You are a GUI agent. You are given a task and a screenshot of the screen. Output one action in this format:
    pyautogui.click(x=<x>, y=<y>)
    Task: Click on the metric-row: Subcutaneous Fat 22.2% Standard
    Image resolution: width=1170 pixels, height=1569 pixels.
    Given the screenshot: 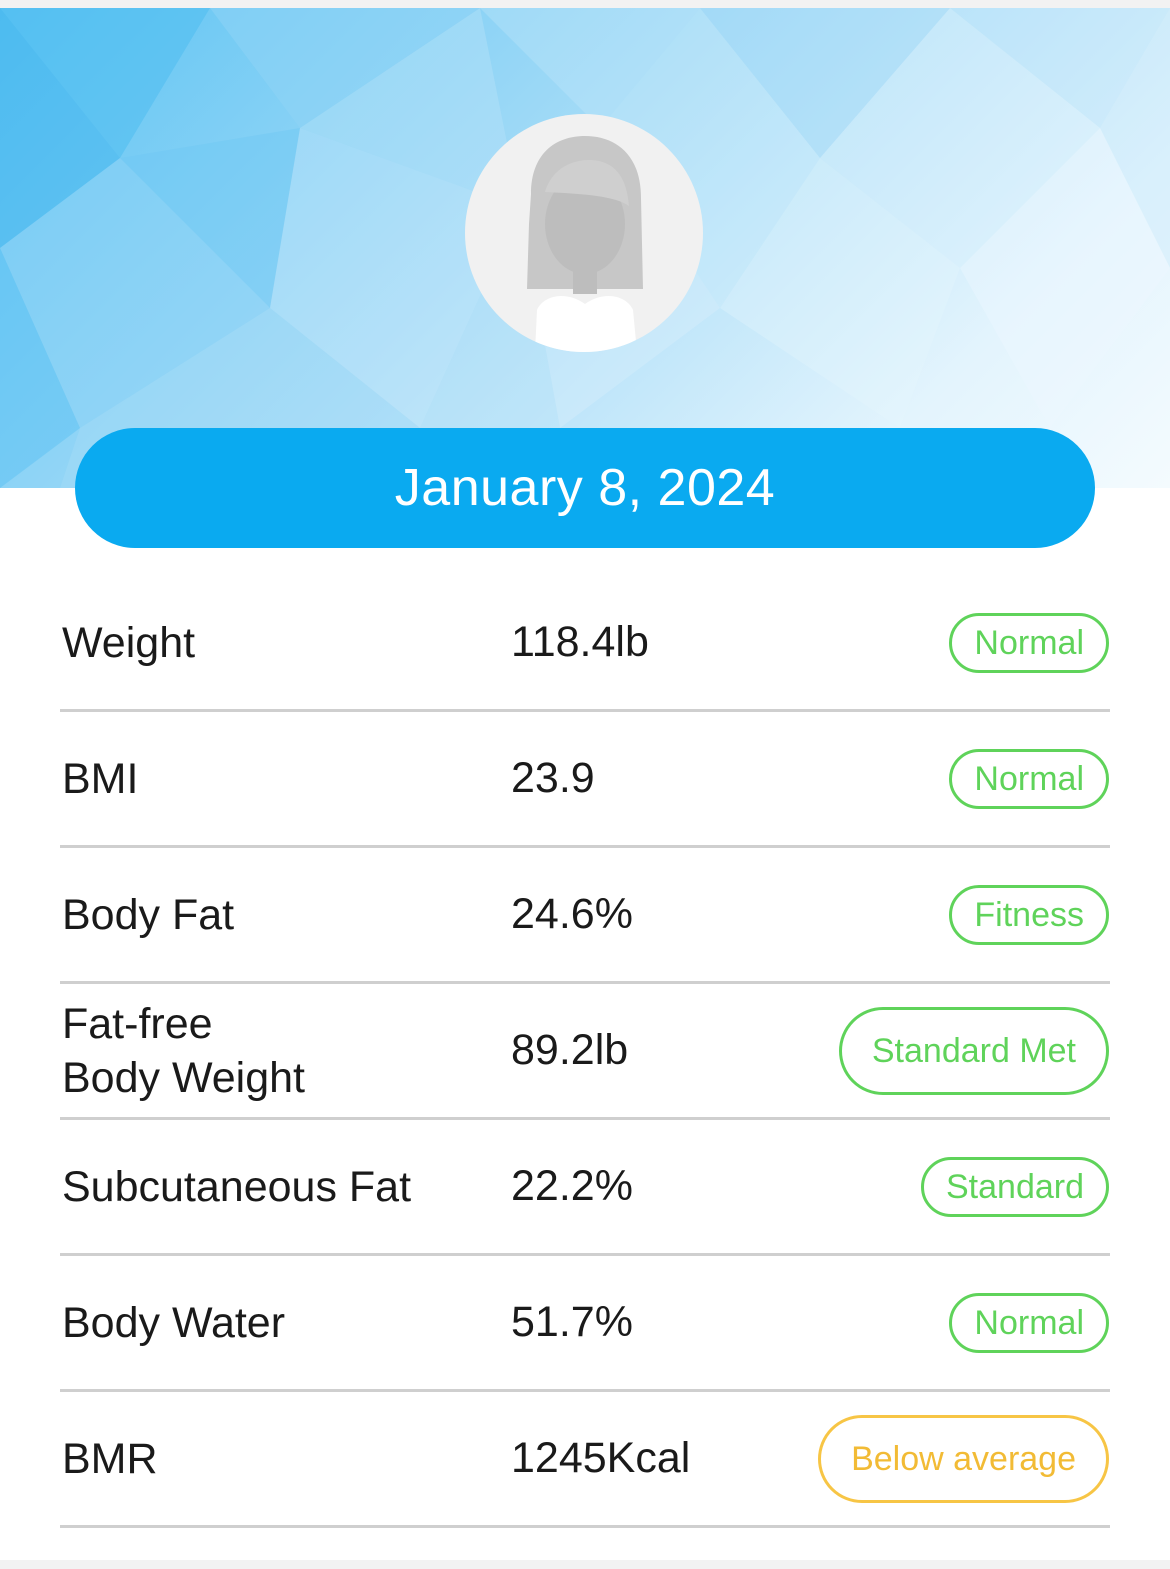 What is the action you would take?
    pyautogui.click(x=585, y=1188)
    